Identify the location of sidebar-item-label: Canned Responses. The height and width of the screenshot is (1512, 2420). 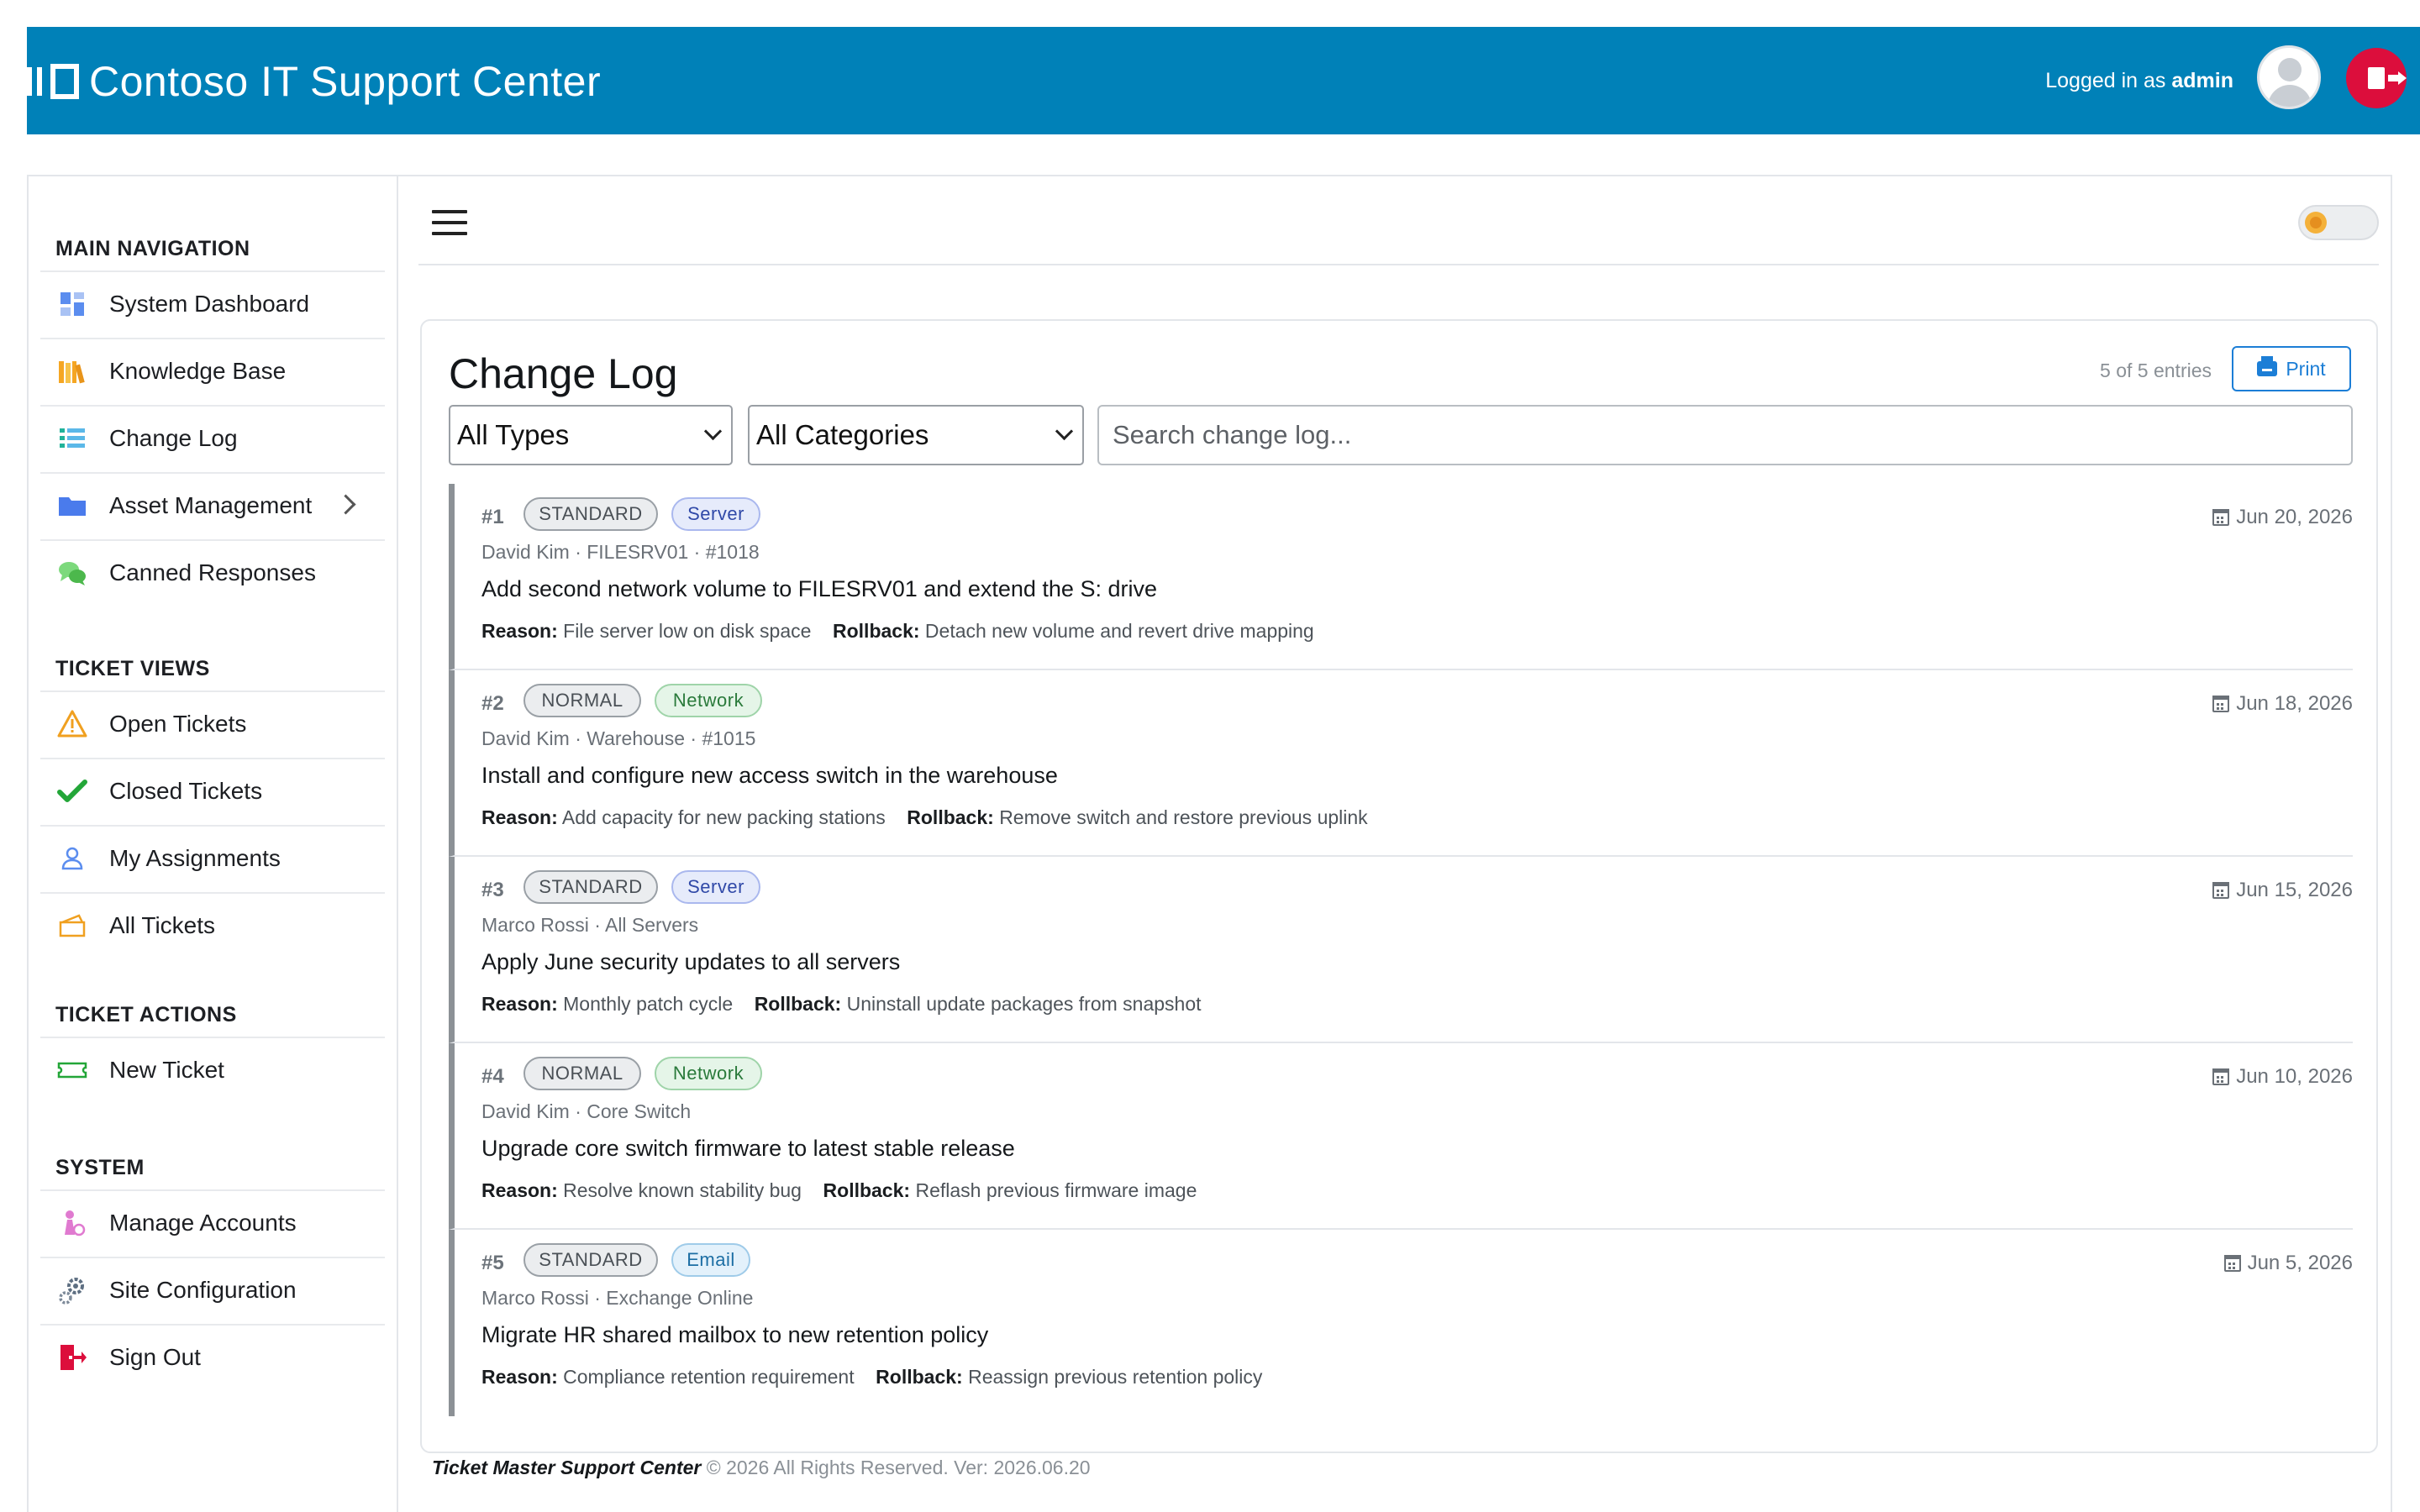
(212, 572).